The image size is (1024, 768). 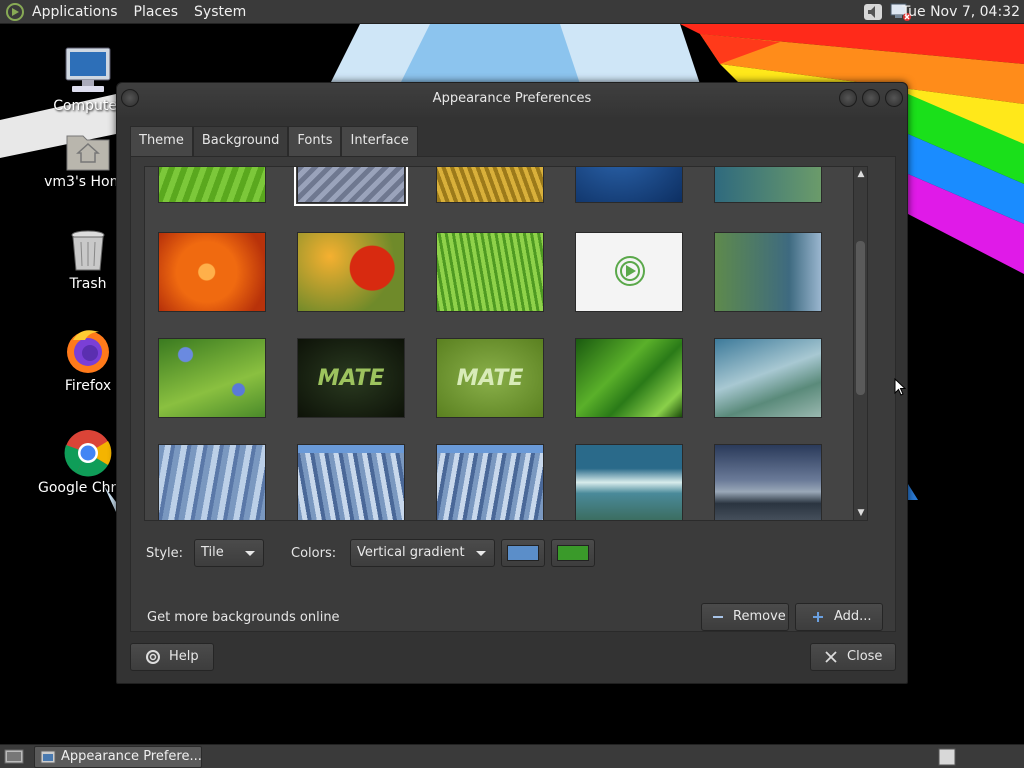 I want to click on wallpaper-thumbnail-selected, so click(x=351, y=186).